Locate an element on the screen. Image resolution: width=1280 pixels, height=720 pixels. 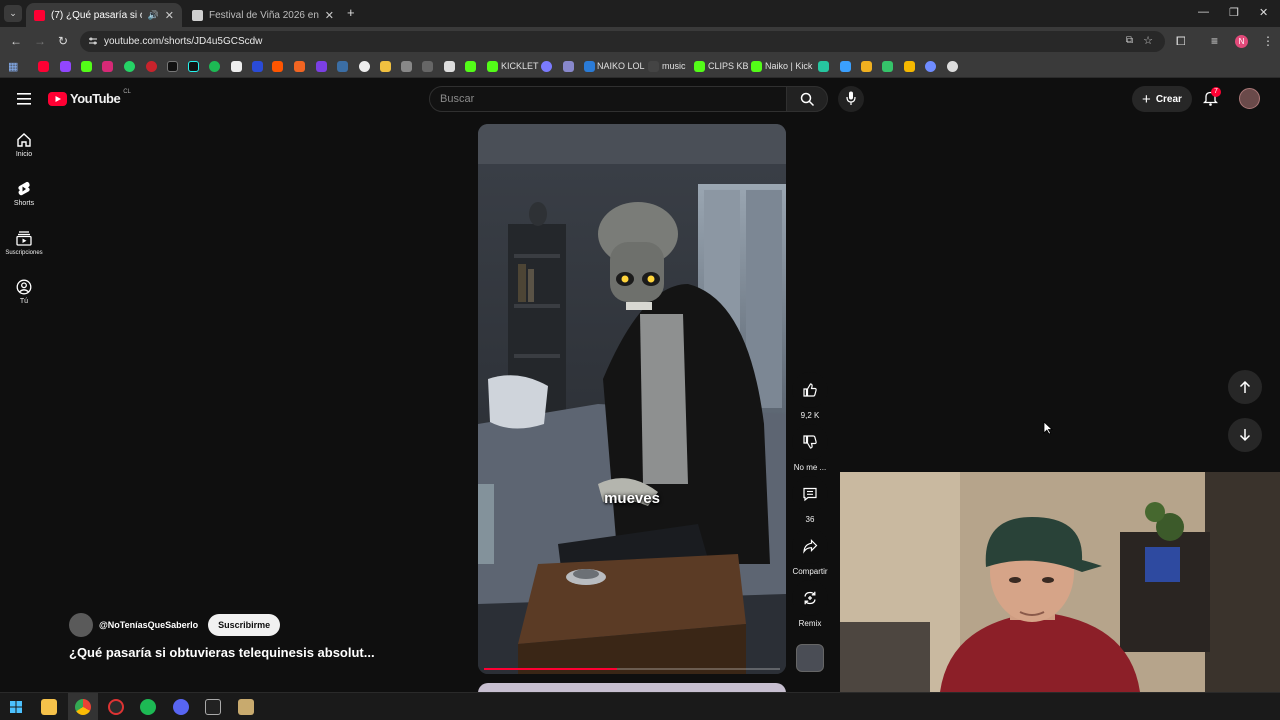
comments-button is located at coordinates (810, 494).